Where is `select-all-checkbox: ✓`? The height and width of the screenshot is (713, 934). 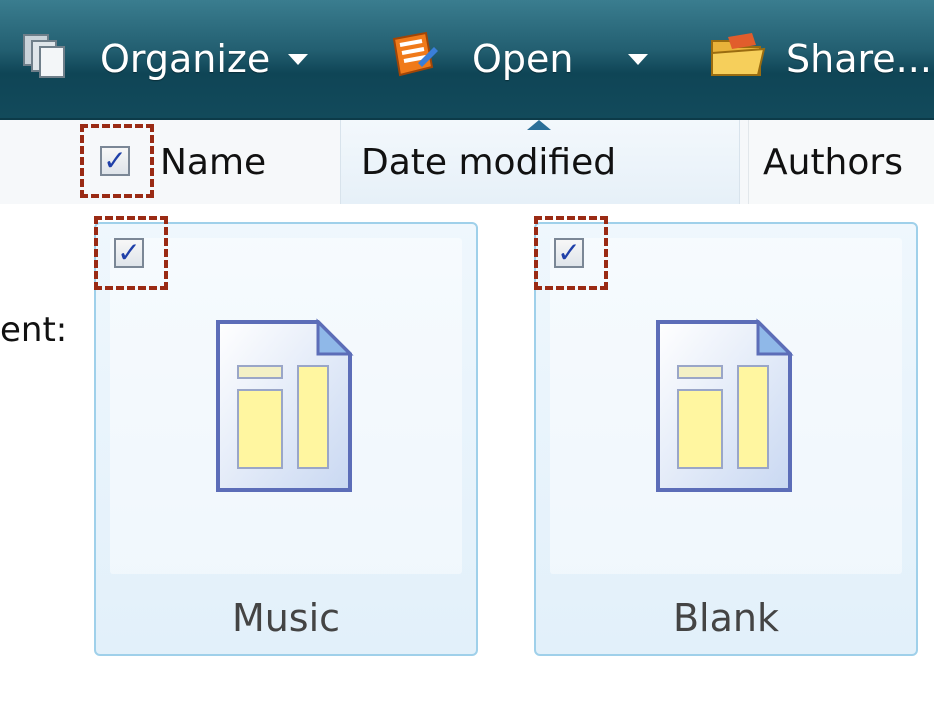
select-all-checkbox: ✓ is located at coordinates (115, 161).